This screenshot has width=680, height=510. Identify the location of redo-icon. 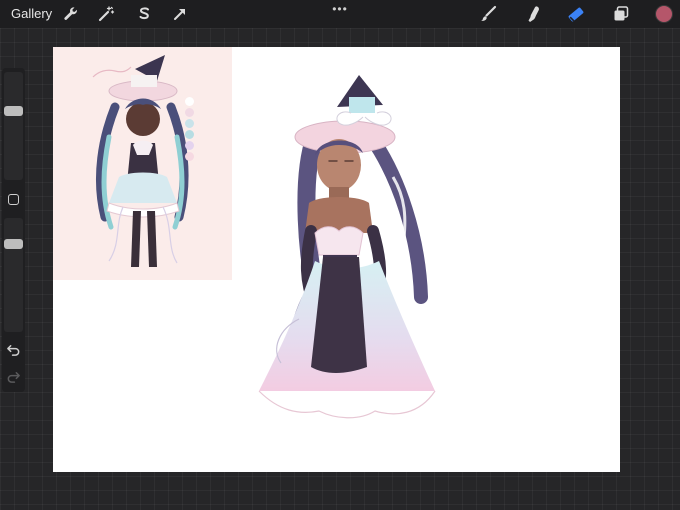
(13, 376).